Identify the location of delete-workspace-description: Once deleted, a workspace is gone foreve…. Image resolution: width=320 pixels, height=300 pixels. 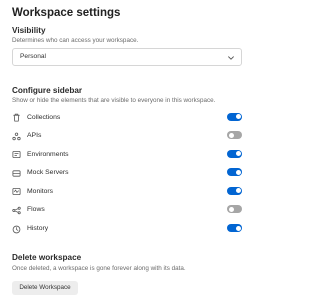
(99, 268).